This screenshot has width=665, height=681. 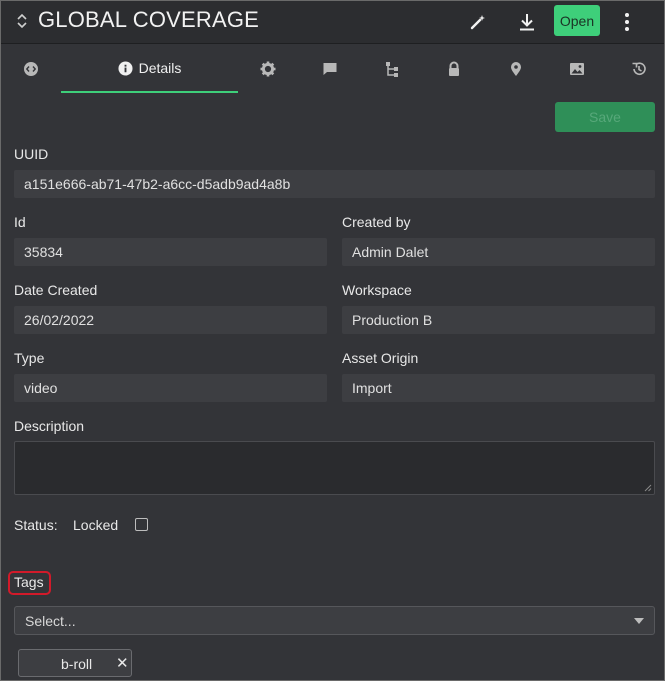 I want to click on sort-icon, so click(x=22, y=21).